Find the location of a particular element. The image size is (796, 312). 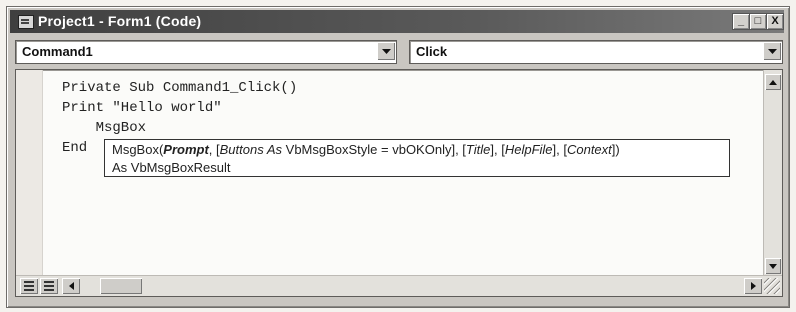

close-icon: X is located at coordinates (775, 21).